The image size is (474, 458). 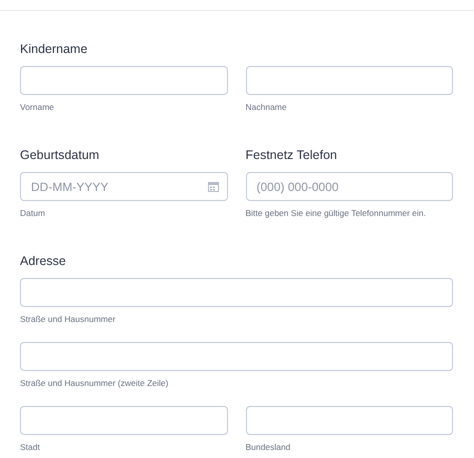 What do you see at coordinates (213, 186) in the screenshot?
I see `calendar-icon` at bounding box center [213, 186].